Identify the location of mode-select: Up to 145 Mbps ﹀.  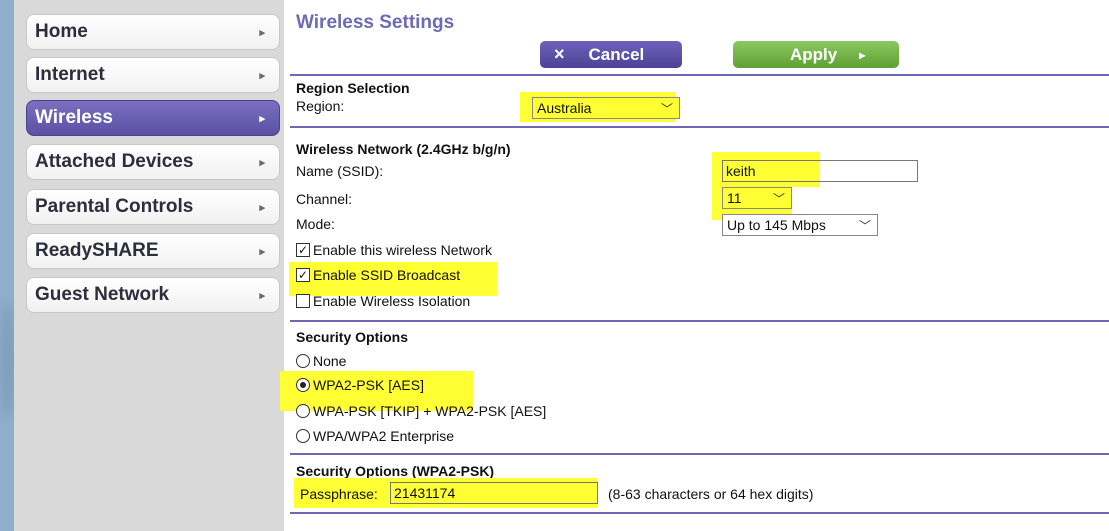
(800, 225).